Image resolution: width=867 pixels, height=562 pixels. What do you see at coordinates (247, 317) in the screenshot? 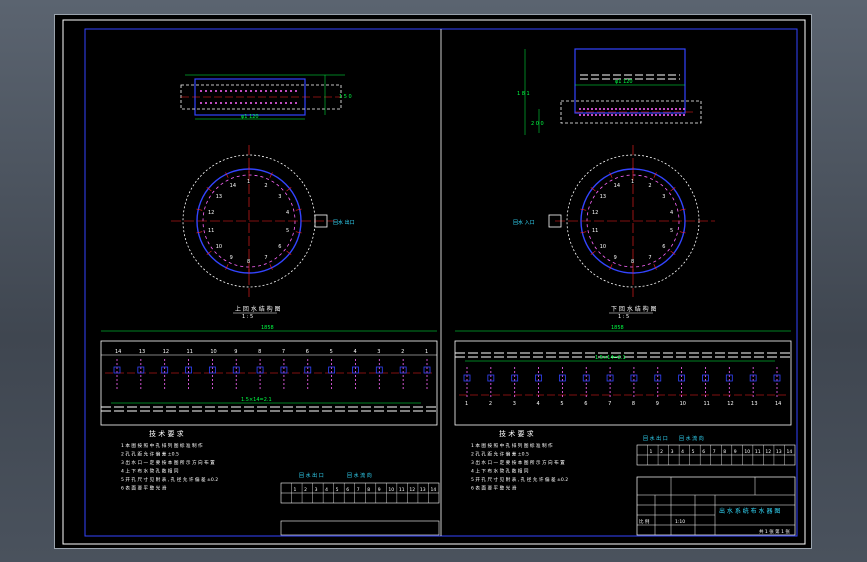
I see `scale-left: 1 : 5` at bounding box center [247, 317].